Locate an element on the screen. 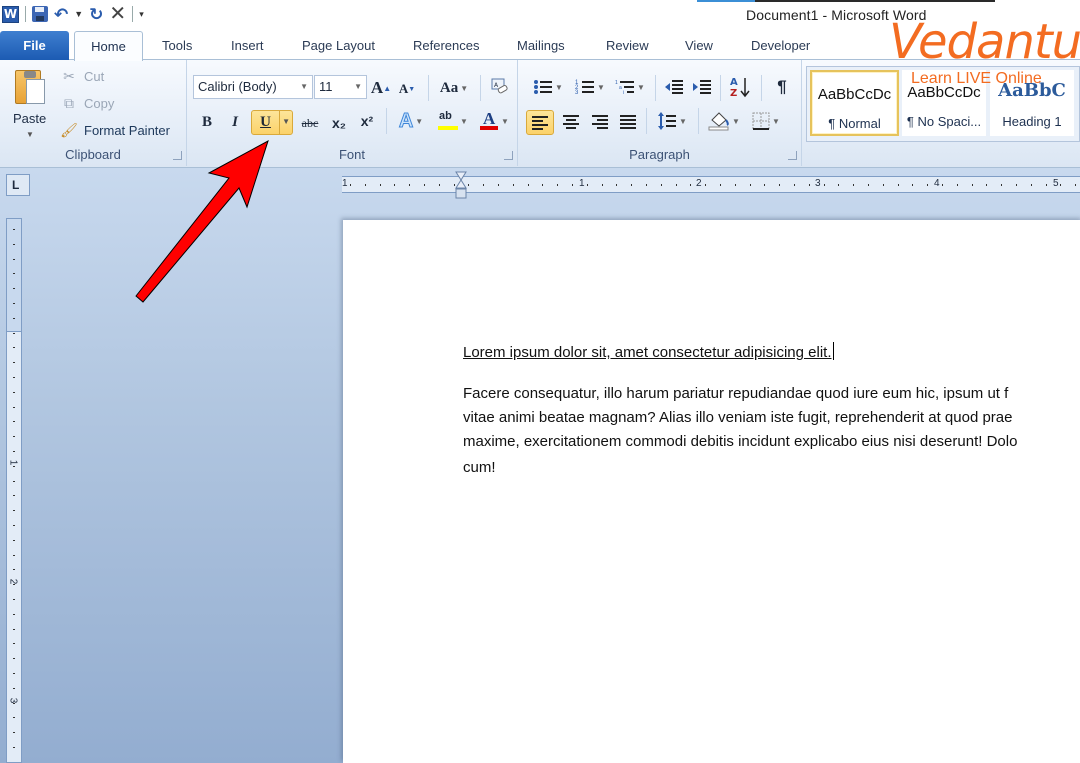  font-name-dropdown: Calibri (Body) ▼ is located at coordinates (253, 87).